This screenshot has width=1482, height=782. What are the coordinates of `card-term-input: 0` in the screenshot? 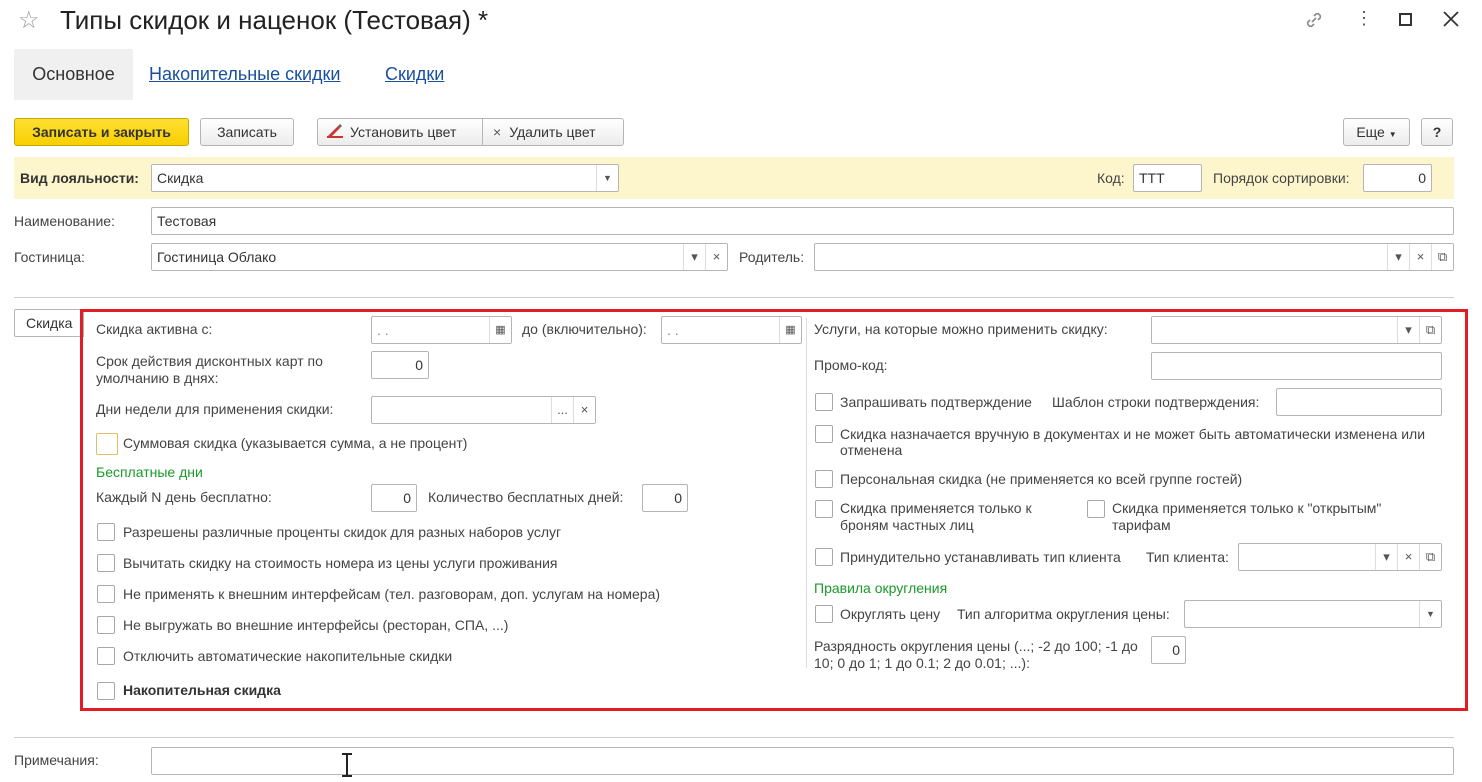 It's located at (400, 365).